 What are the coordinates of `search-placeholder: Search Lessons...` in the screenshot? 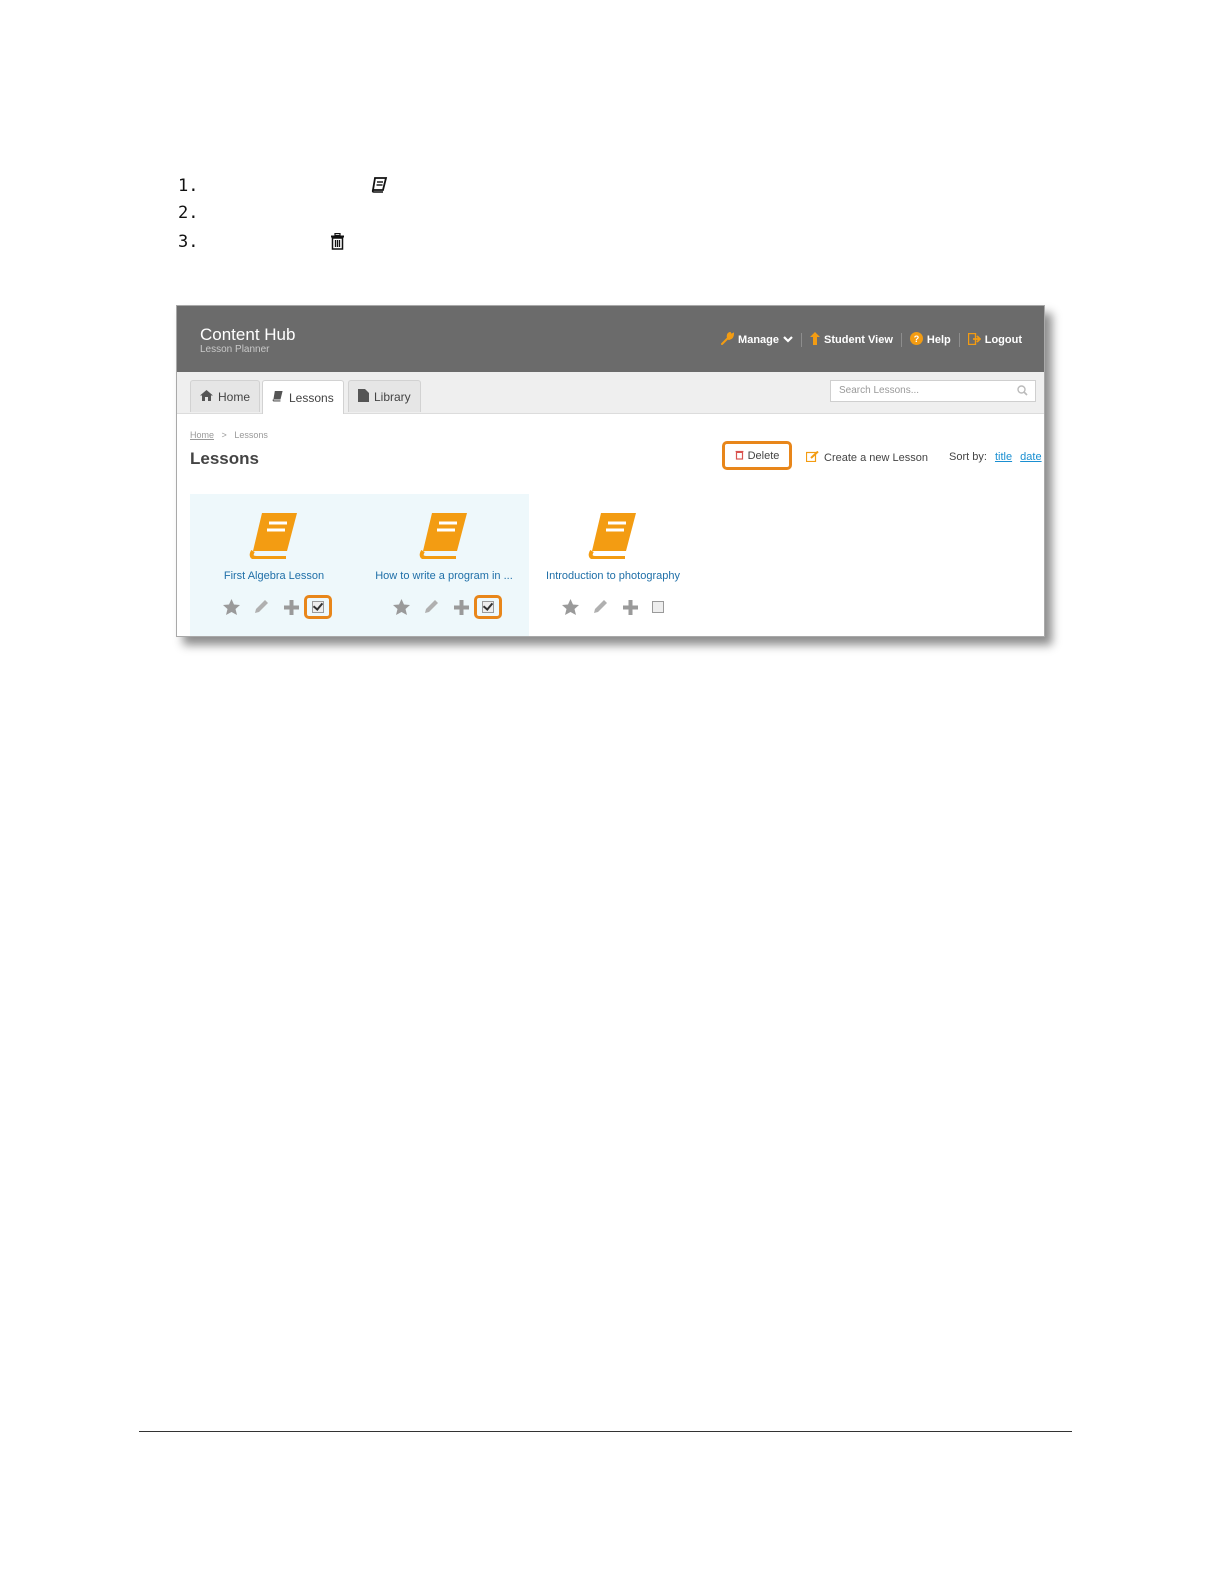 It's located at (879, 390).